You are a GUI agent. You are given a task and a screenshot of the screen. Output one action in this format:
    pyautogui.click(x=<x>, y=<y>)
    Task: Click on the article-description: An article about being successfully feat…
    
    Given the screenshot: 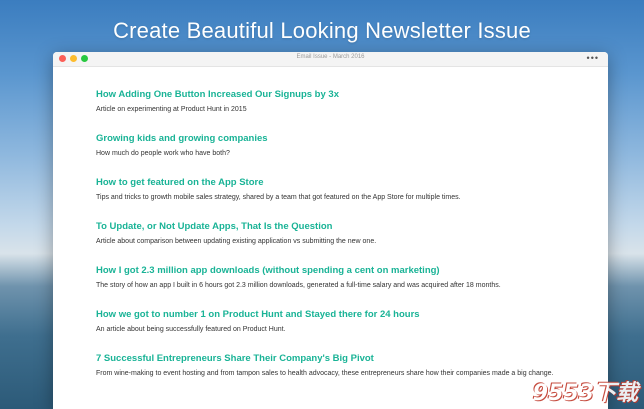 What is the action you would take?
    pyautogui.click(x=191, y=329)
    